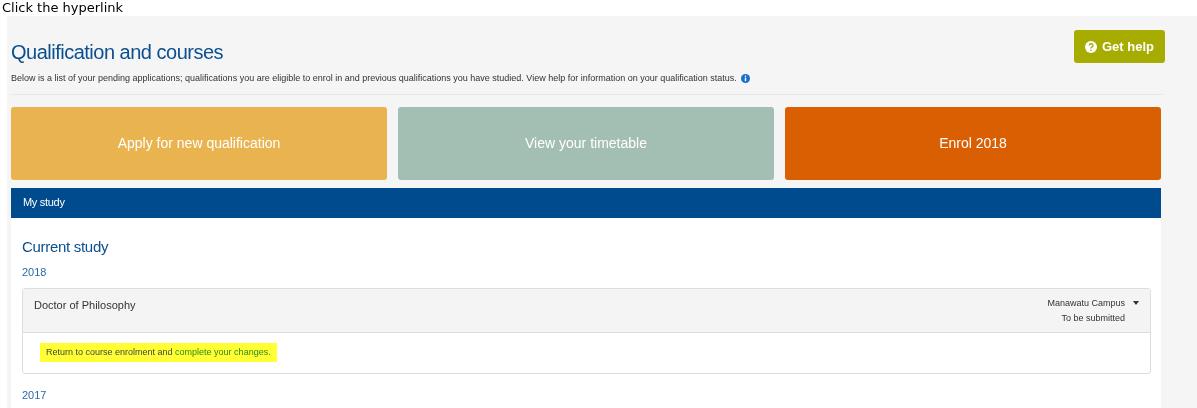 The height and width of the screenshot is (408, 1197). Describe the element at coordinates (374, 78) in the screenshot. I see `page-description: Below is a list of your pending applications; qualifications you are eligible to enrol in and previous qualifications you have studied. View help for information on your qualification status.` at that location.